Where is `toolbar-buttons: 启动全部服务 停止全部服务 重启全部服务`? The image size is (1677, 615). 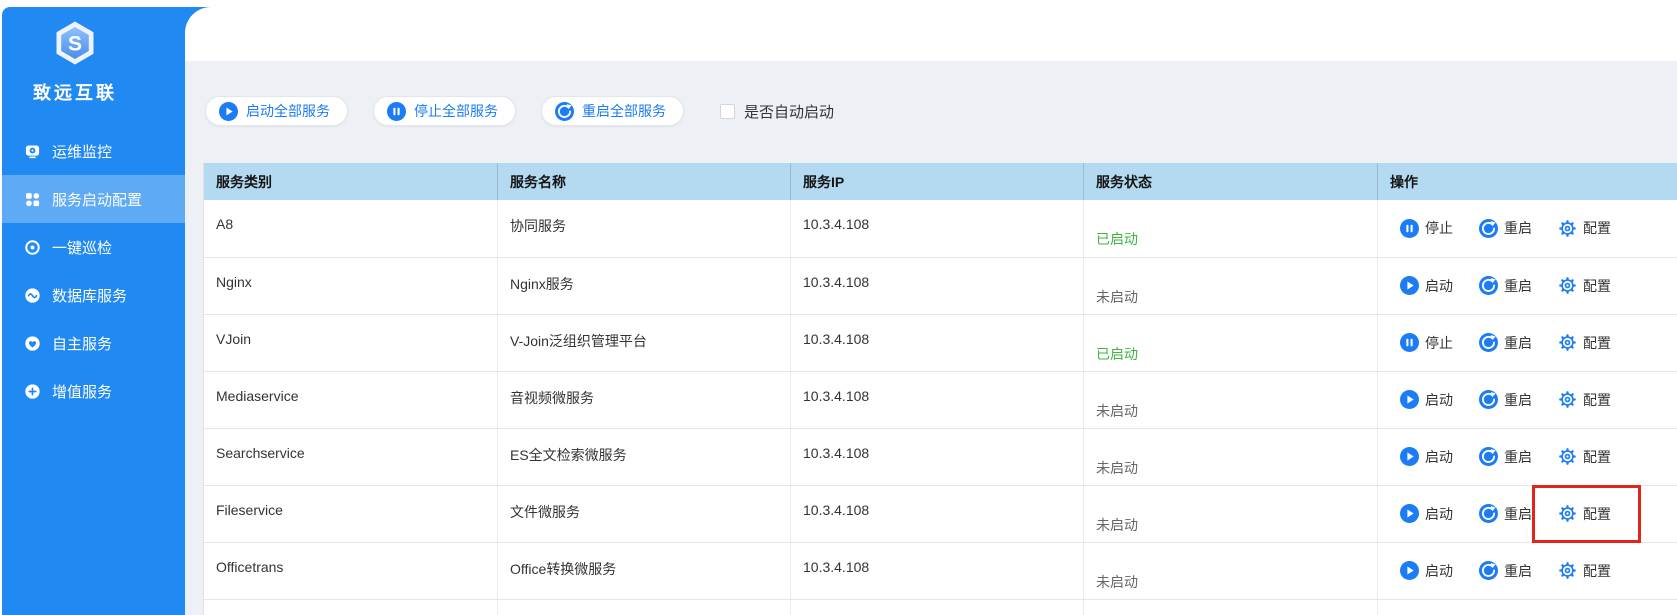
toolbar-buttons: 启动全部服务 停止全部服务 重启全部服务 is located at coordinates (444, 111).